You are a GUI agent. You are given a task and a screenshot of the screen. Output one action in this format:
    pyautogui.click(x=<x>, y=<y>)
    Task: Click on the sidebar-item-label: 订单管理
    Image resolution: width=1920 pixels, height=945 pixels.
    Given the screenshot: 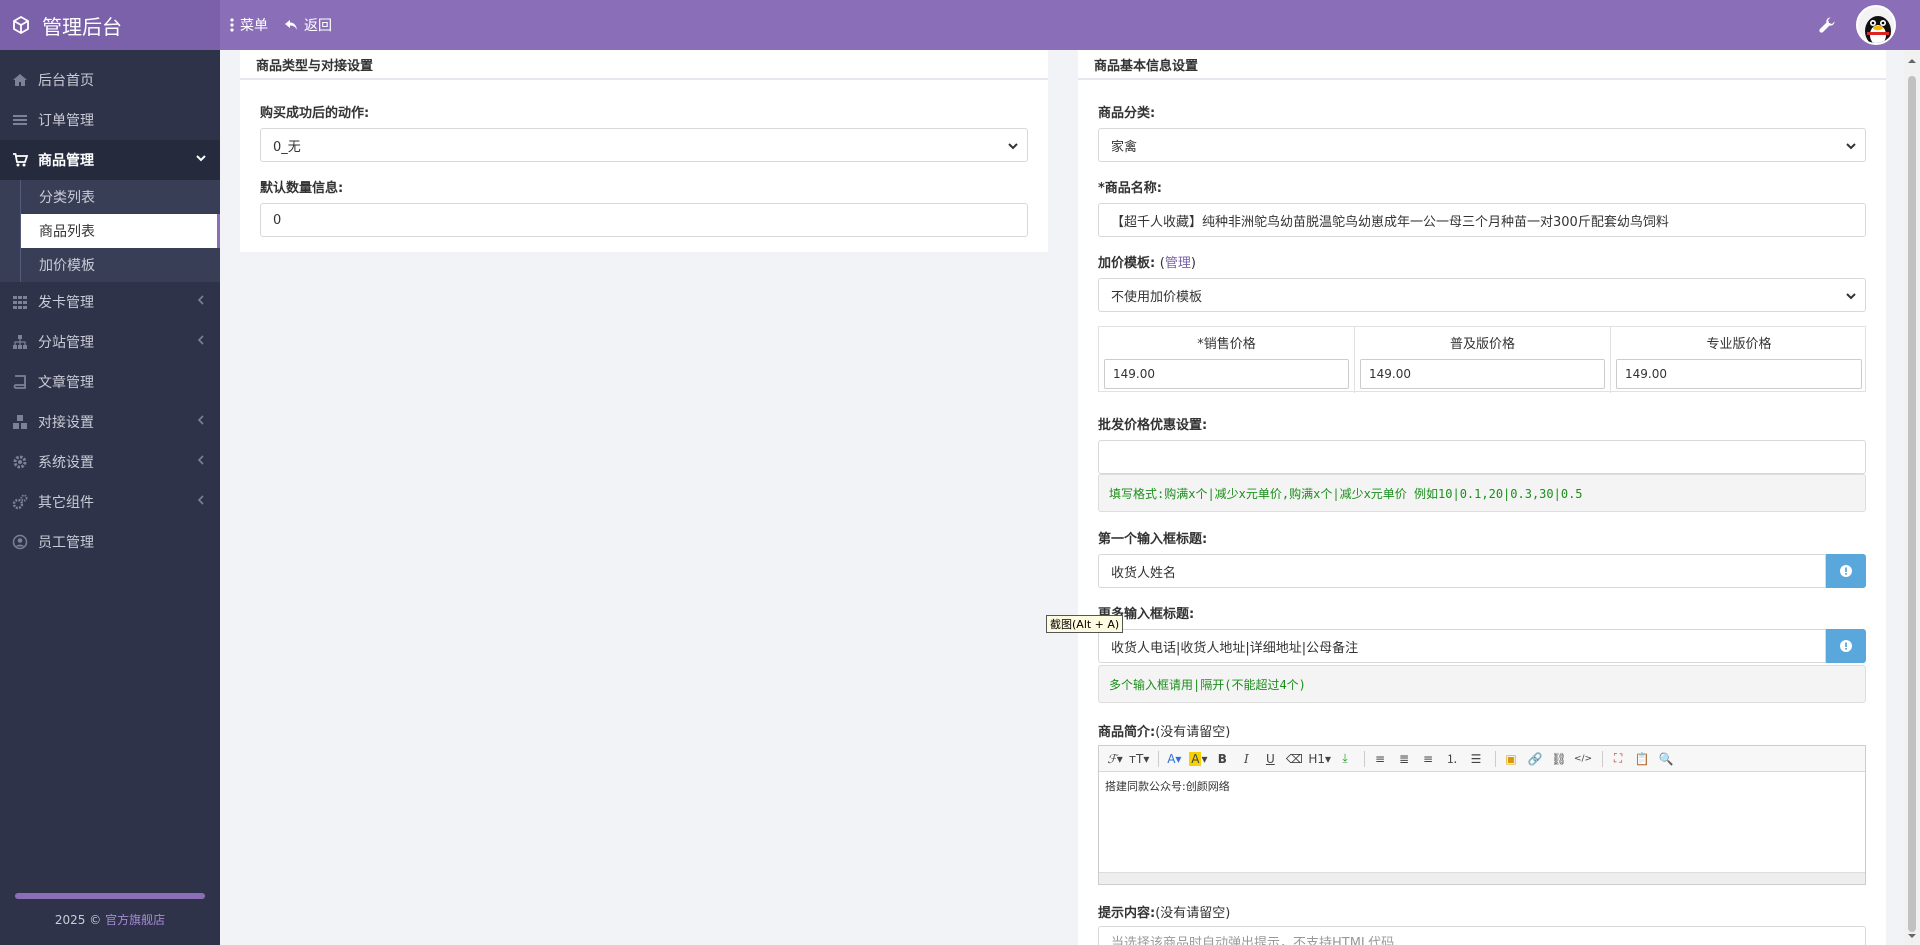 What is the action you would take?
    pyautogui.click(x=66, y=121)
    